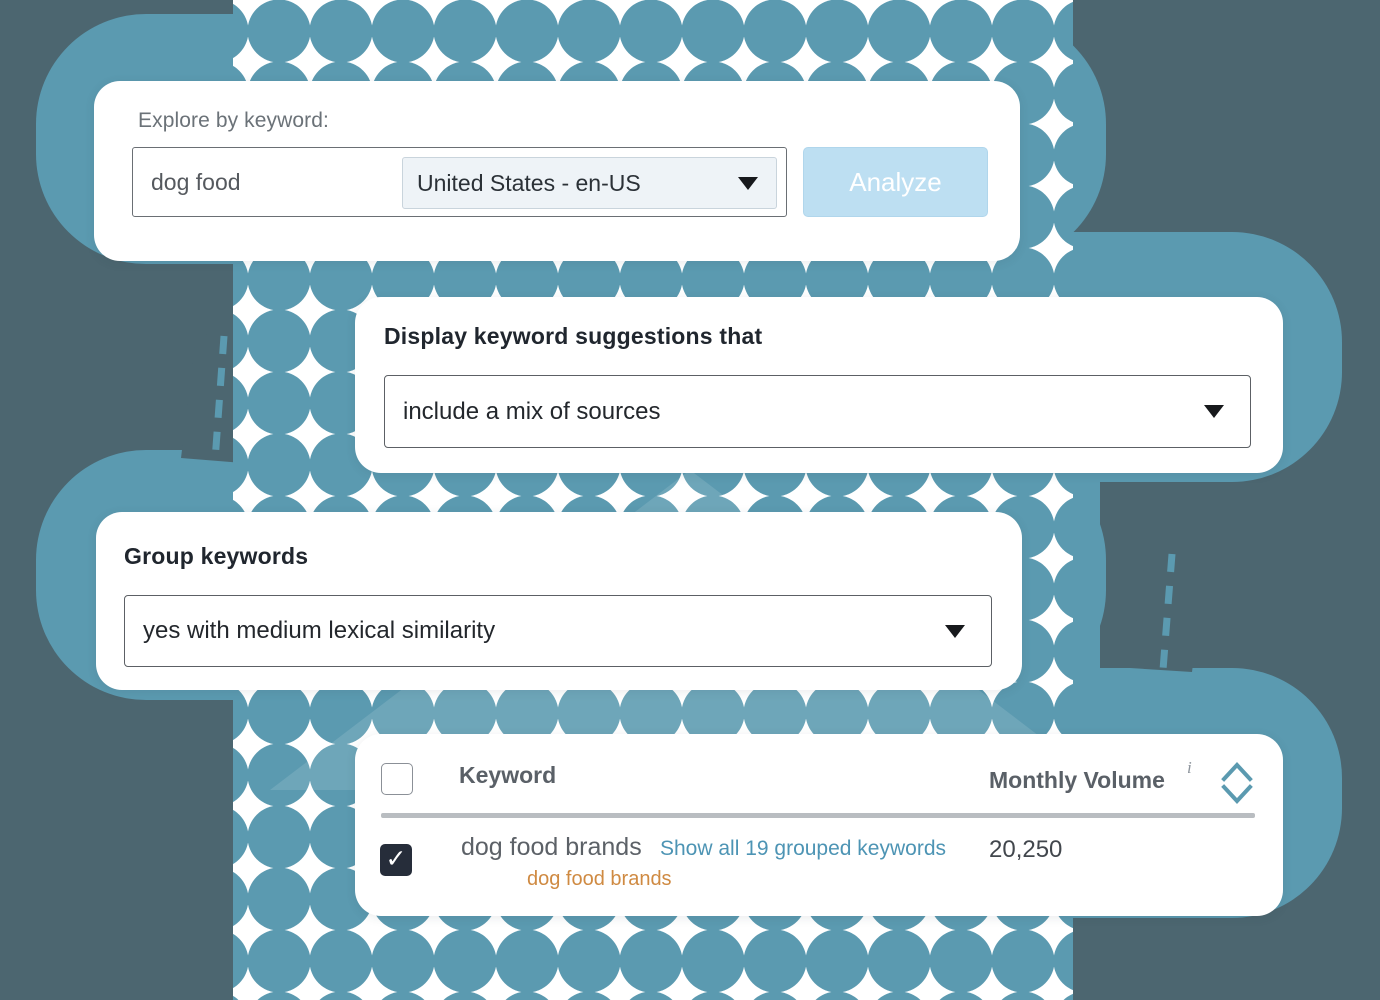  I want to click on analyze-button: Analyze, so click(895, 182).